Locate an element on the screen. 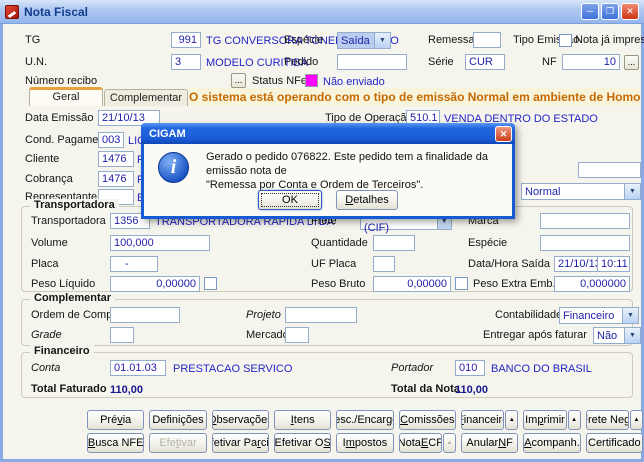 The height and width of the screenshot is (462, 644). conta-field: 01.01.03 is located at coordinates (138, 368).